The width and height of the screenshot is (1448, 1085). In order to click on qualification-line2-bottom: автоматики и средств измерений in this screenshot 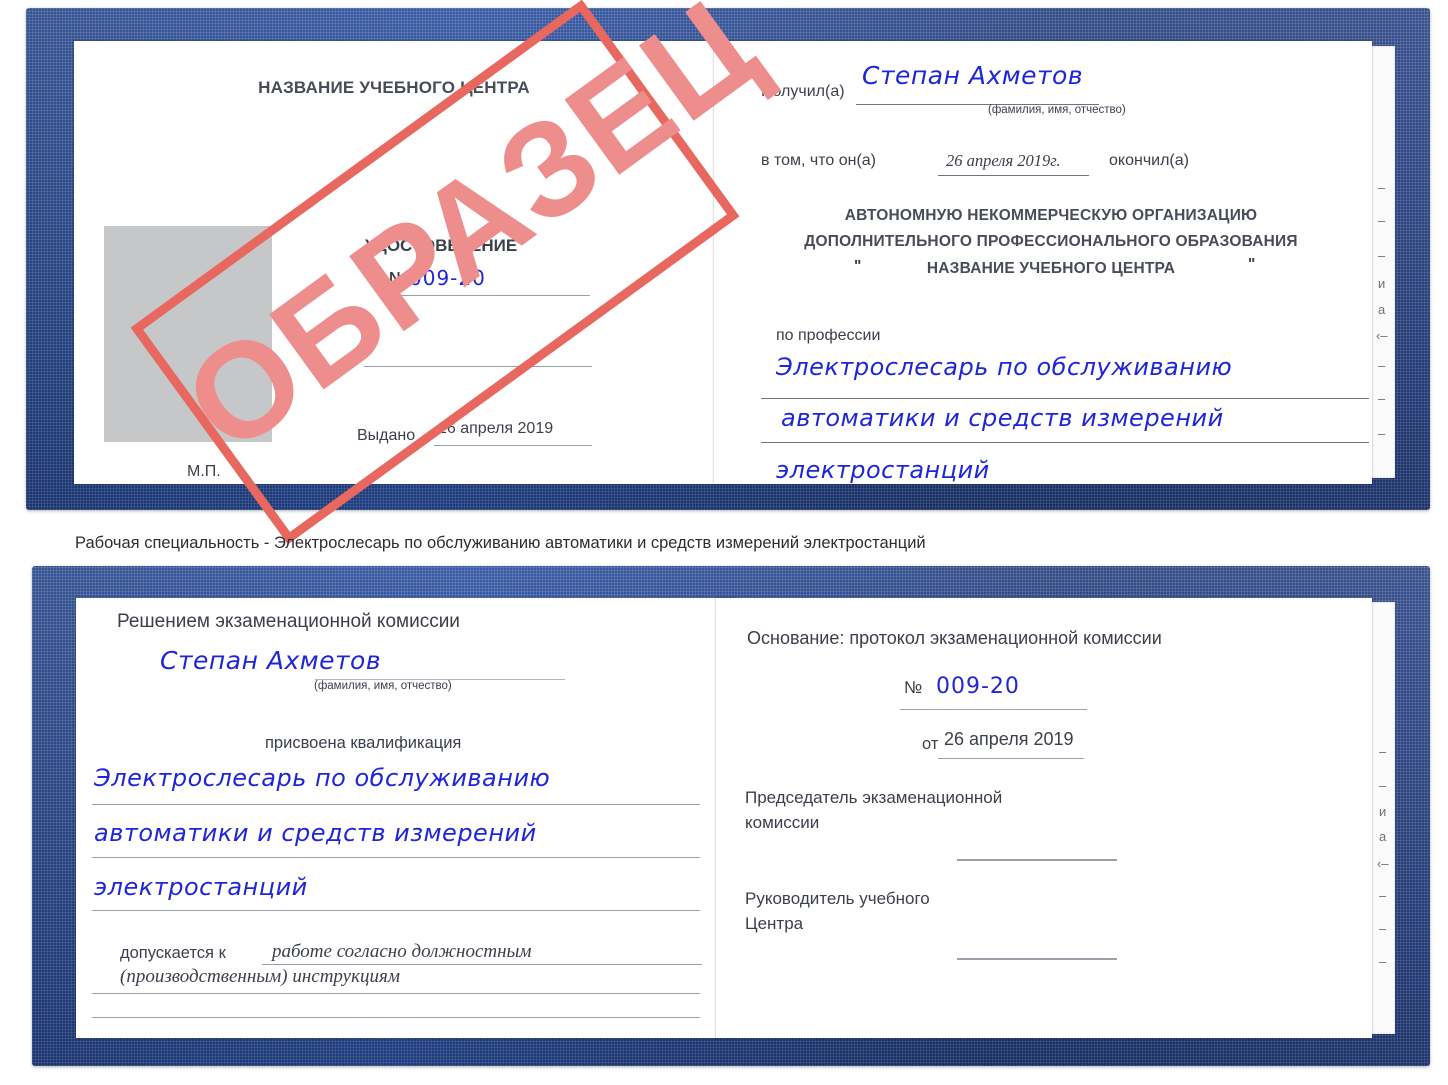, I will do `click(315, 833)`.